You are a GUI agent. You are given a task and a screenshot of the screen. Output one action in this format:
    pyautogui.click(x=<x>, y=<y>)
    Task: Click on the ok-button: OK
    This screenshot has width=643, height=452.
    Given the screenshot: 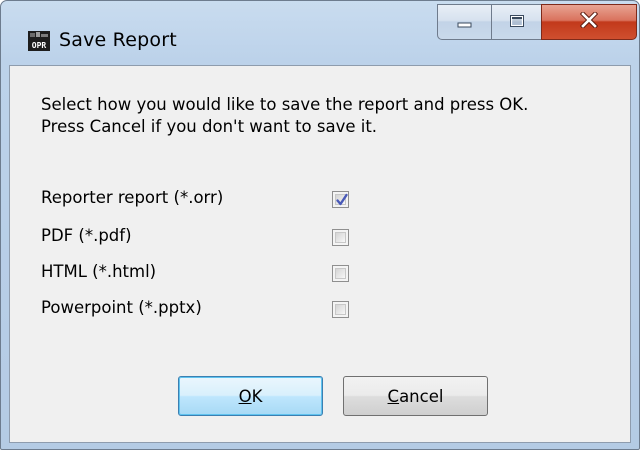 What is the action you would take?
    pyautogui.click(x=250, y=396)
    